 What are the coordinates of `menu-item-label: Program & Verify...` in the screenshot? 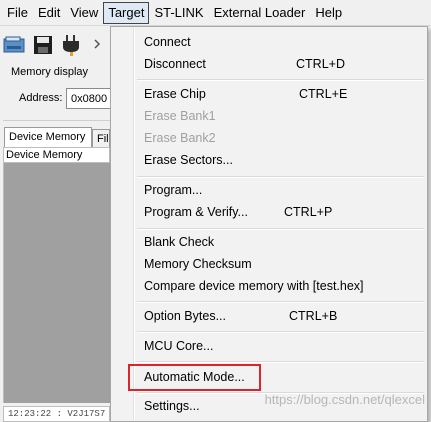 It's located at (196, 212).